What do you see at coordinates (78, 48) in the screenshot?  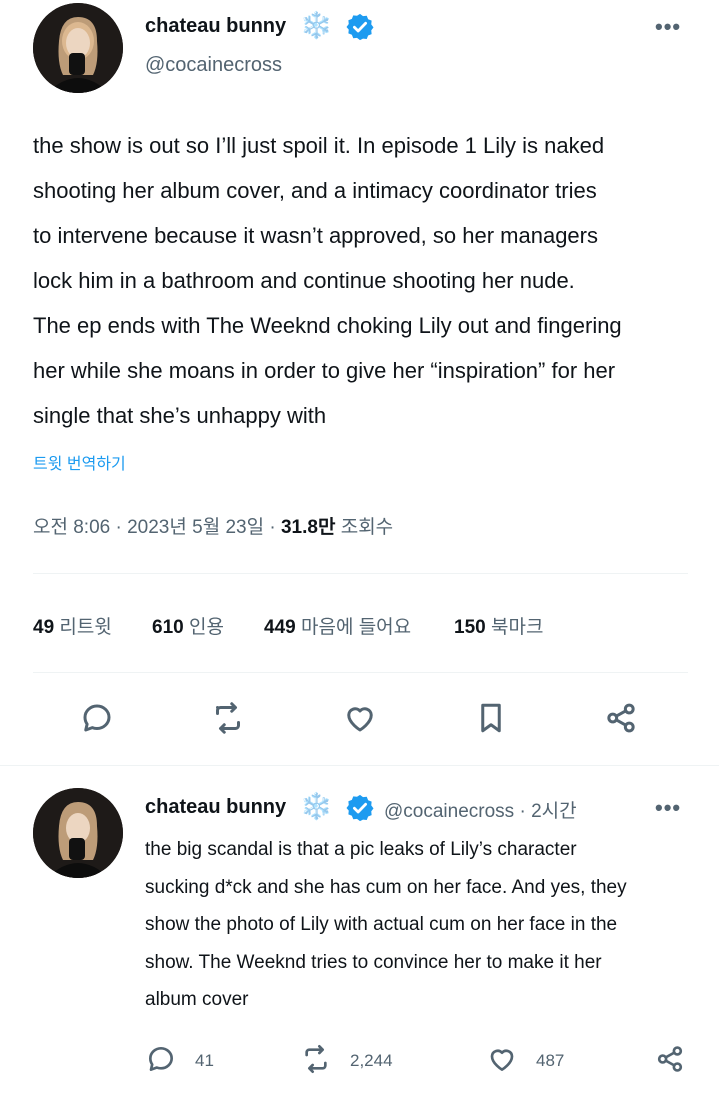 I see `avatar` at bounding box center [78, 48].